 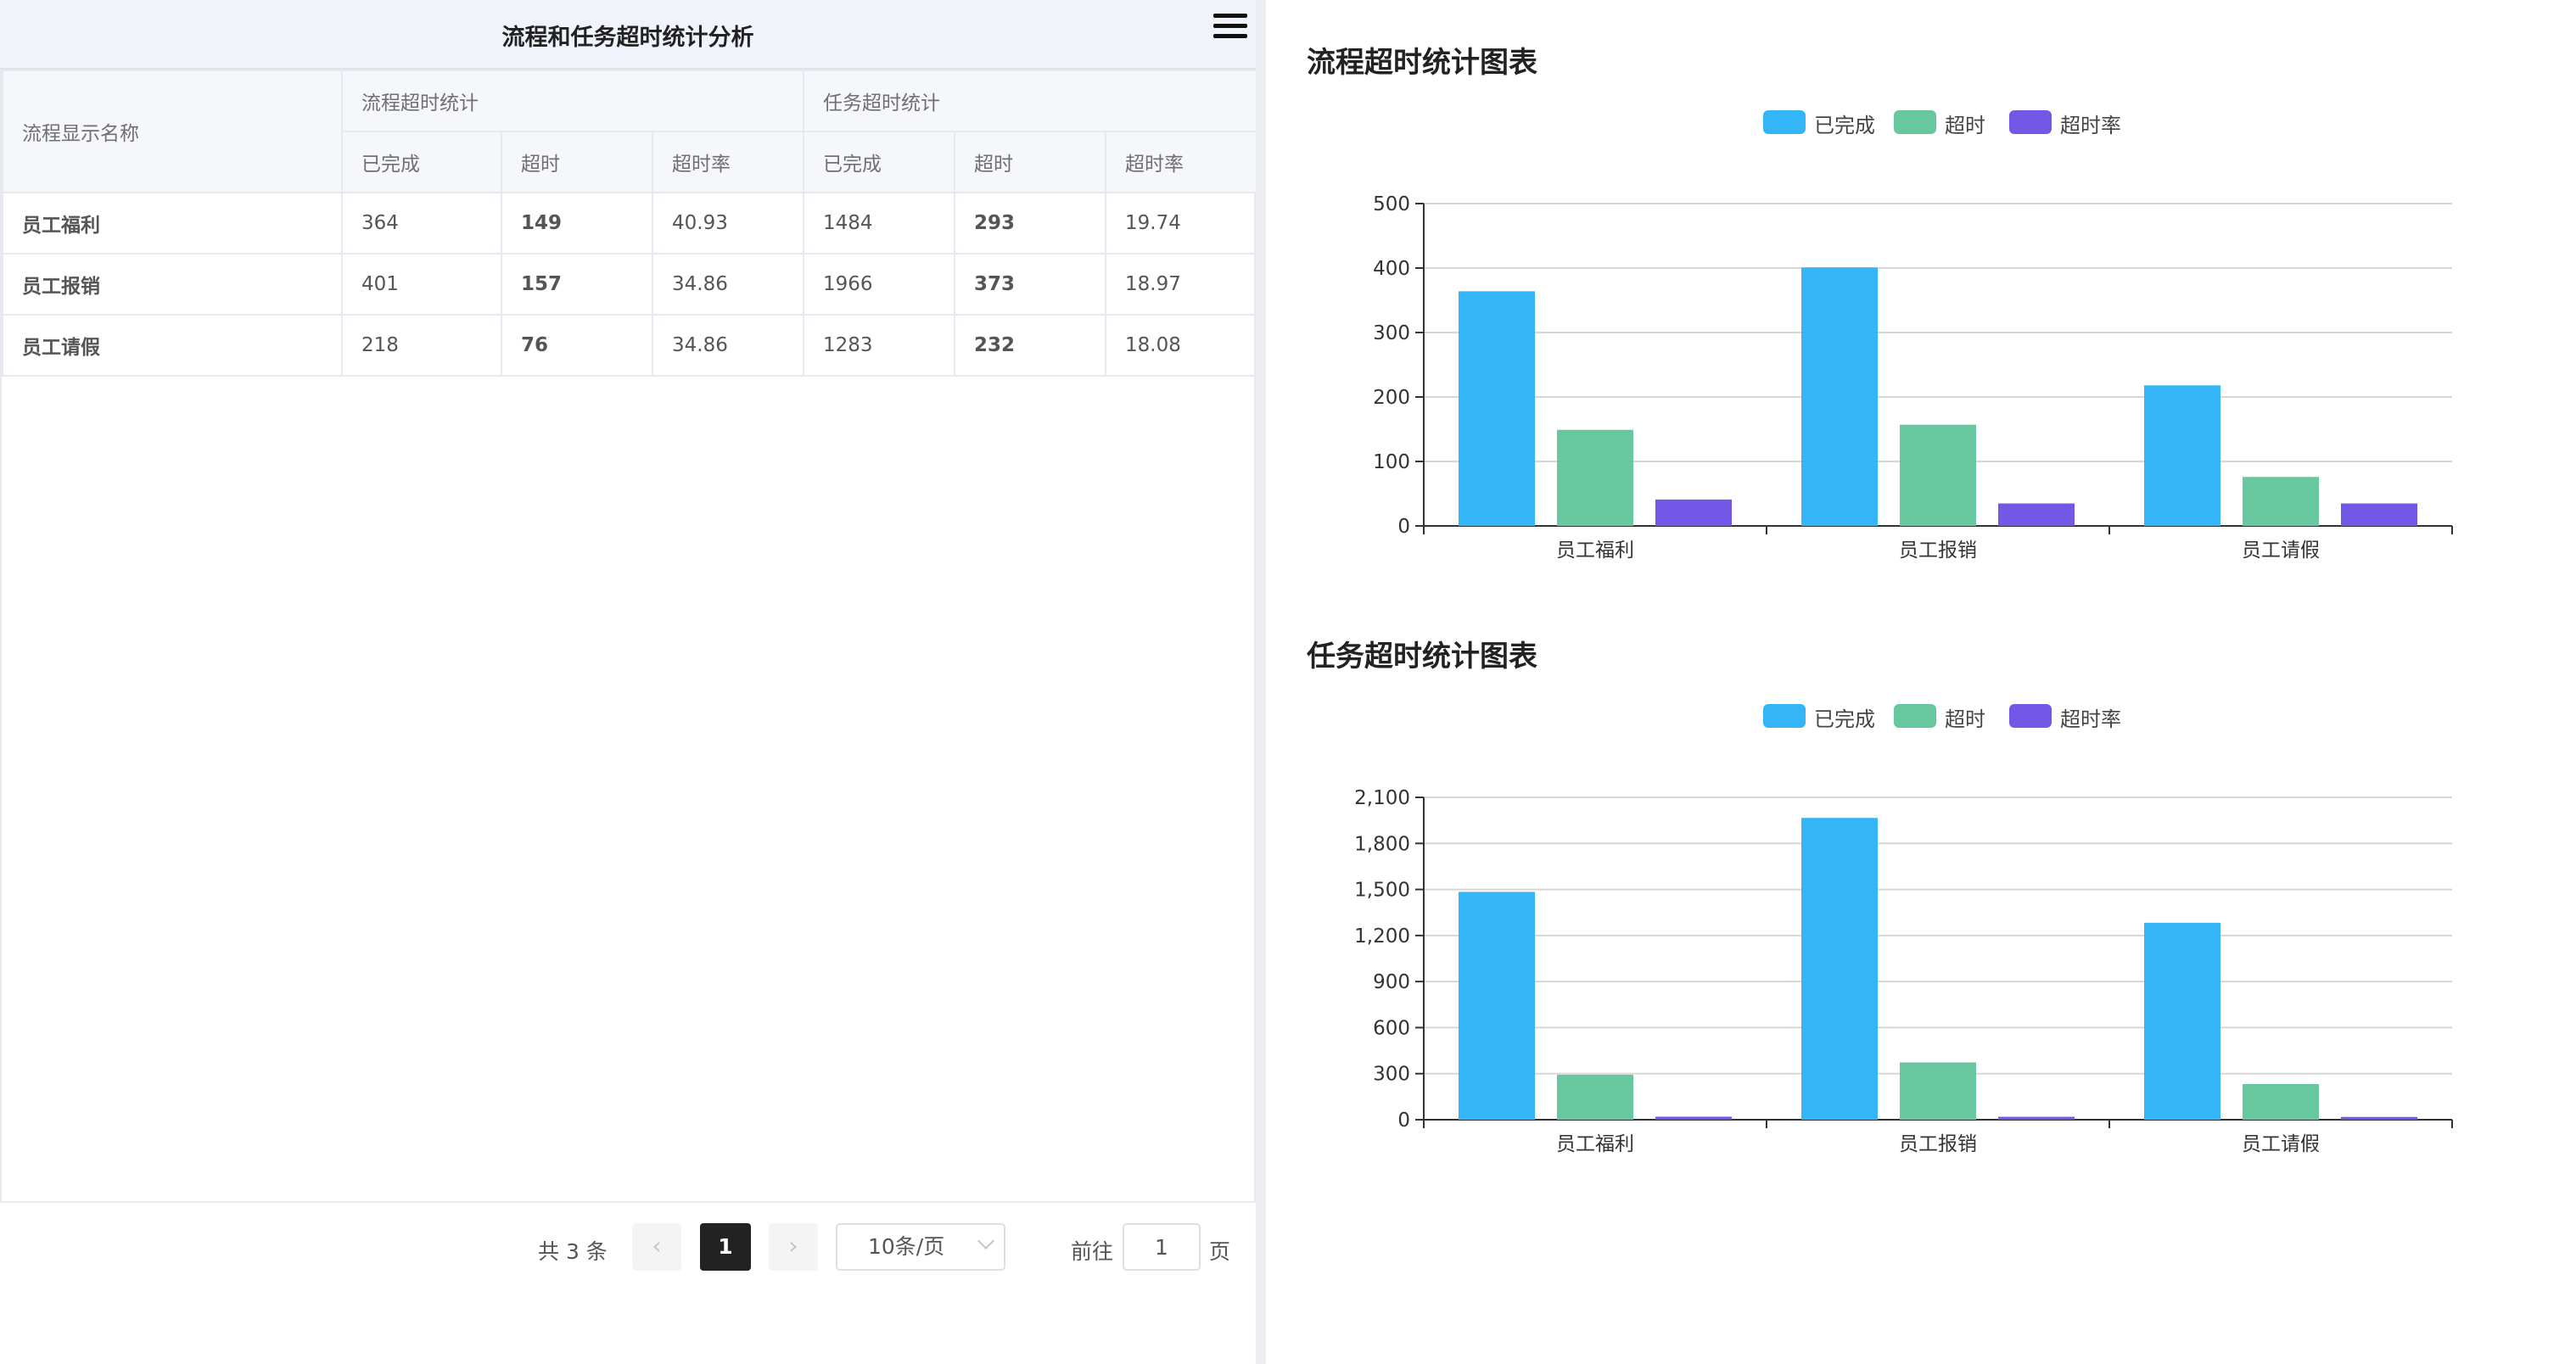 I want to click on header-group-task: 任务超时统计, so click(x=1030, y=101).